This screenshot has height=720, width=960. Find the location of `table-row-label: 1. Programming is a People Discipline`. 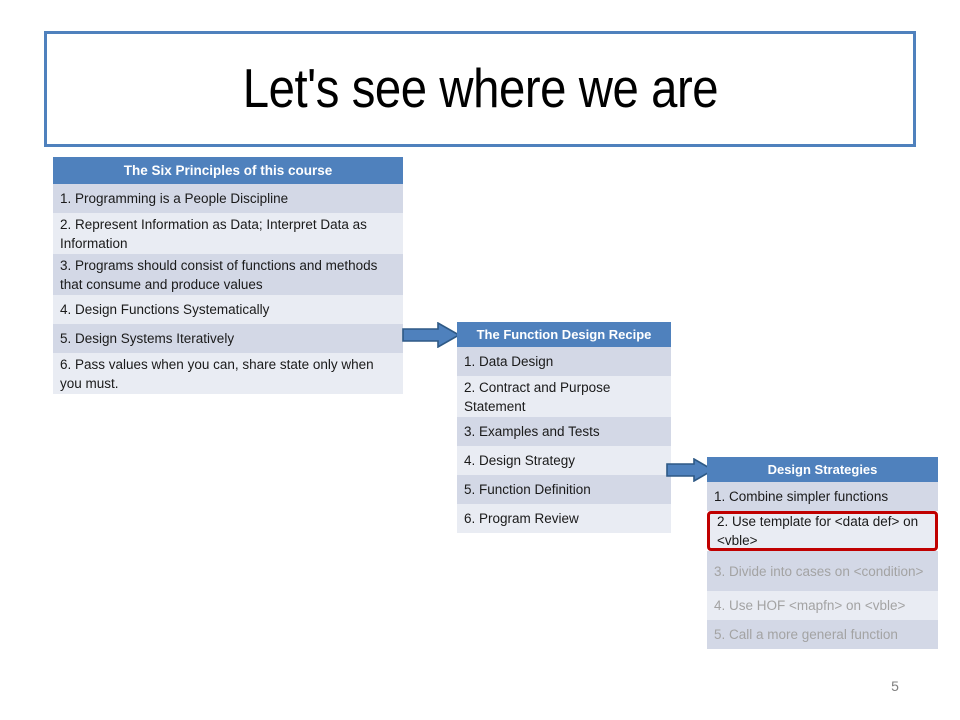

table-row-label: 1. Programming is a People Discipline is located at coordinates (174, 198).